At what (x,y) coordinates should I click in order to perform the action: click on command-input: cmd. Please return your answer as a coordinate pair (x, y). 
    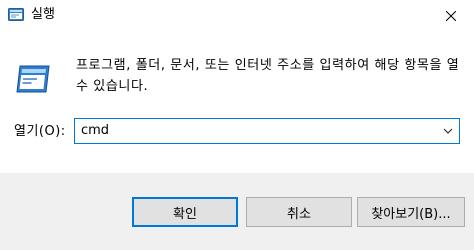
    Looking at the image, I should click on (95, 131).